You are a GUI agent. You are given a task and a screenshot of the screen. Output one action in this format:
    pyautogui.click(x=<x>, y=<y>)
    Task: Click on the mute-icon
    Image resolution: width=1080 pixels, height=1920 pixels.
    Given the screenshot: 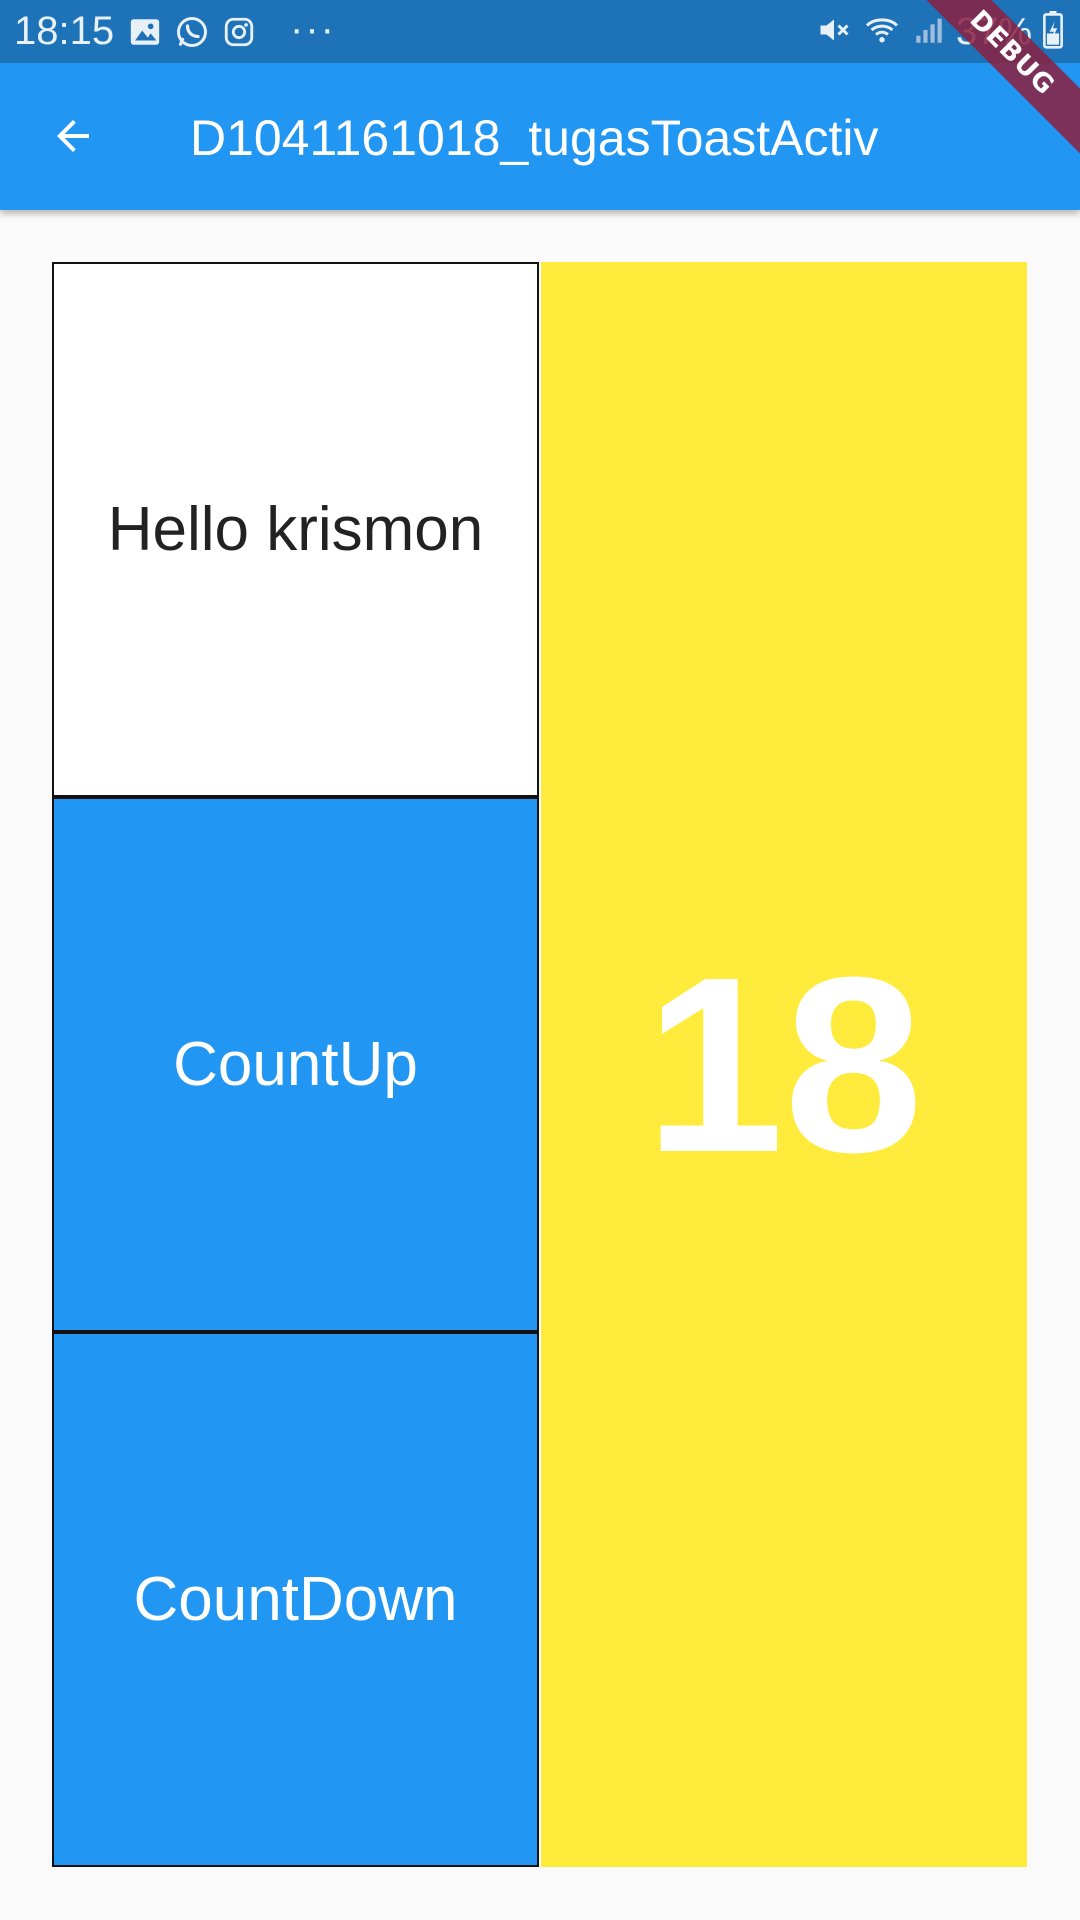 What is the action you would take?
    pyautogui.click(x=834, y=32)
    